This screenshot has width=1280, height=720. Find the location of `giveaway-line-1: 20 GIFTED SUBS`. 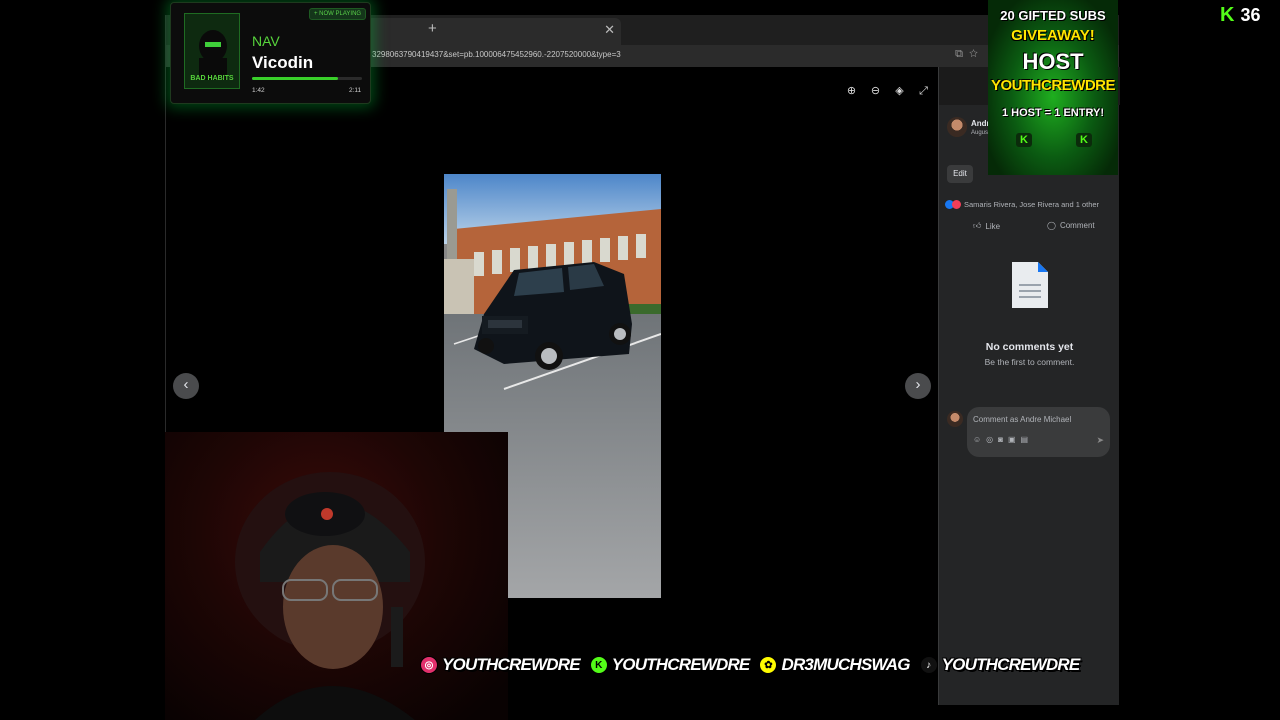

giveaway-line-1: 20 GIFTED SUBS is located at coordinates (1053, 15).